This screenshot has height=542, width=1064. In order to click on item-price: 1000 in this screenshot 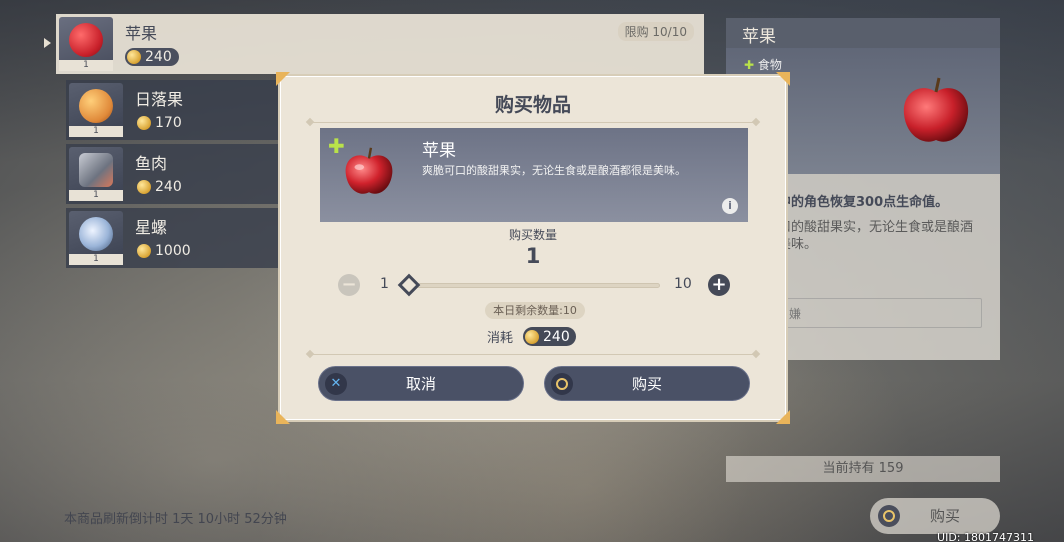, I will do `click(166, 251)`.